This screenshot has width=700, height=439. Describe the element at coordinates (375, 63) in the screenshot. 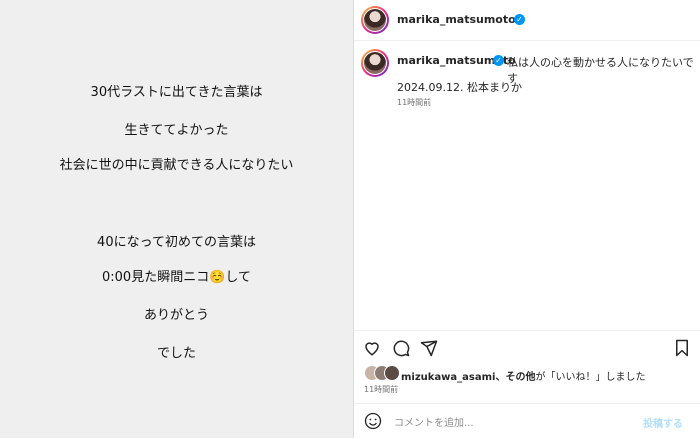

I see `caption-avatar` at that location.